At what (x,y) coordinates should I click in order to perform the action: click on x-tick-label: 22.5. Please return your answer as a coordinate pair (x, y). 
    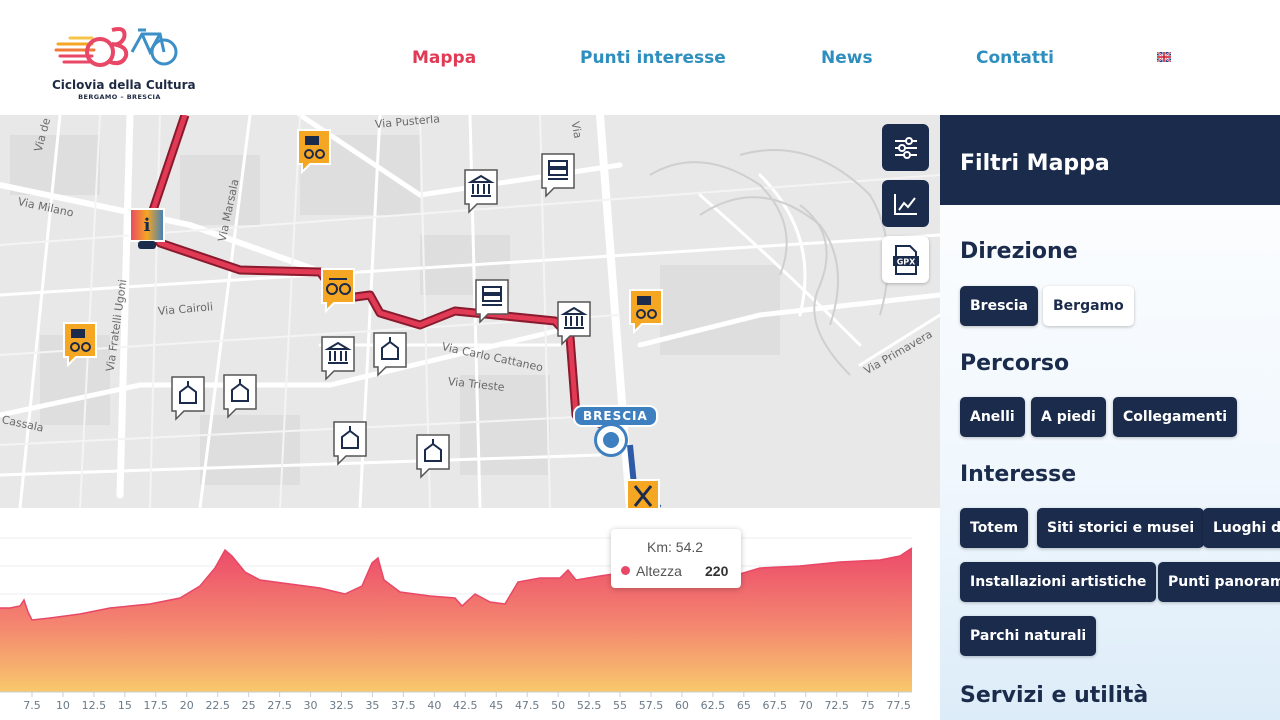
    Looking at the image, I should click on (217, 705).